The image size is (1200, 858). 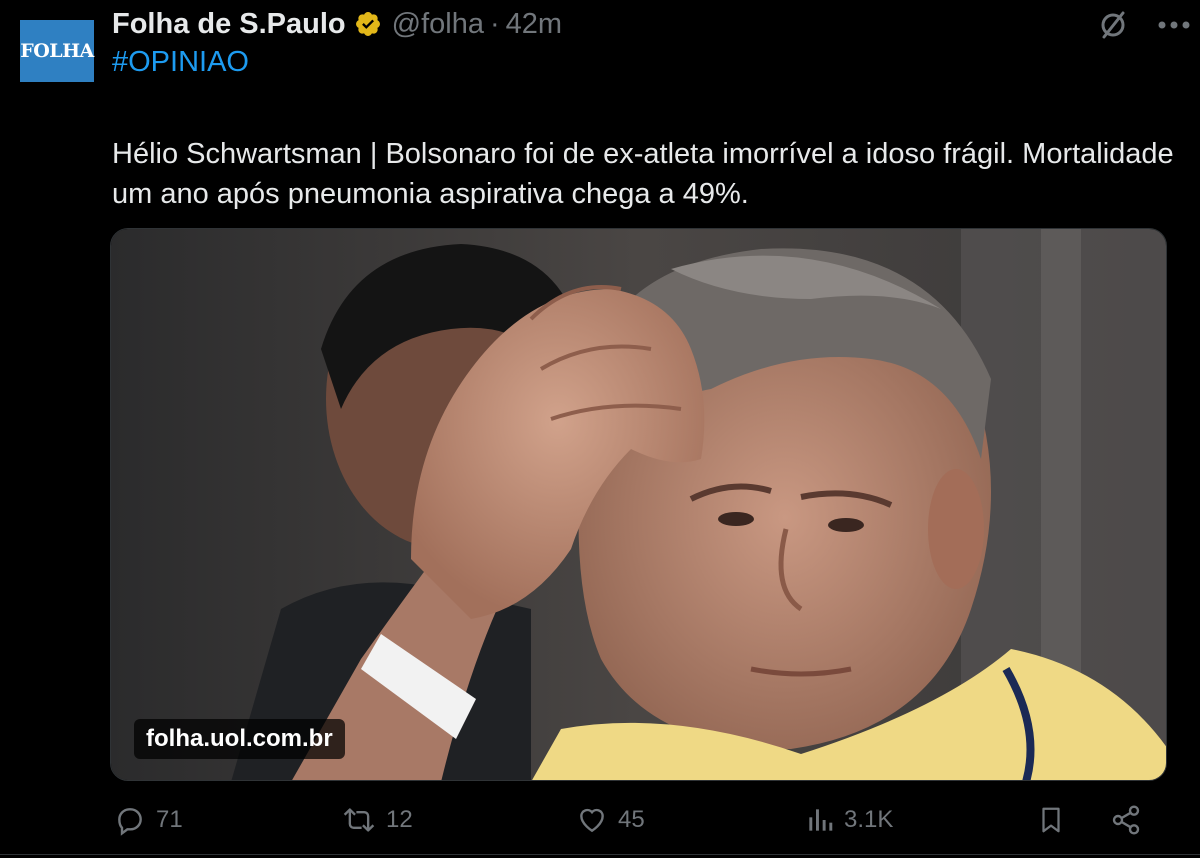 What do you see at coordinates (239, 739) in the screenshot?
I see `link-domain-badge: folha.uol.com.br` at bounding box center [239, 739].